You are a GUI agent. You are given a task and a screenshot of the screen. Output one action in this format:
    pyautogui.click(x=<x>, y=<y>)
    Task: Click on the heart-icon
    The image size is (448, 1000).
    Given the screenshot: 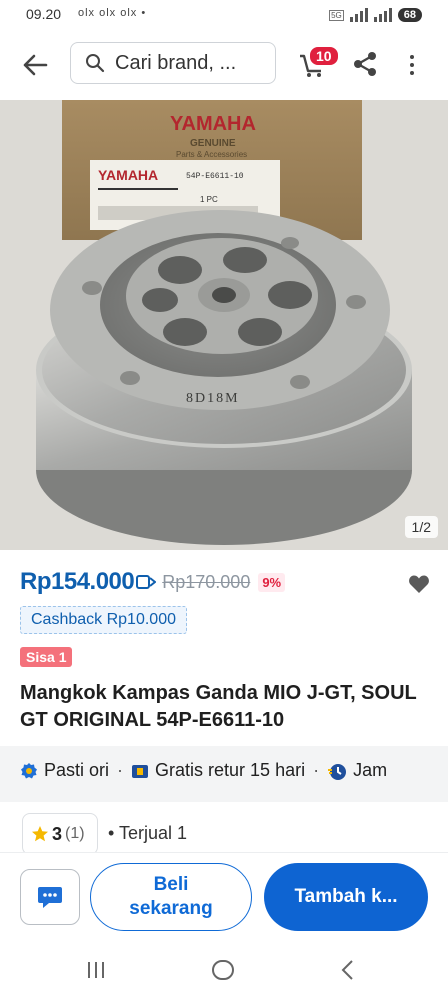 What is the action you would take?
    pyautogui.click(x=419, y=584)
    